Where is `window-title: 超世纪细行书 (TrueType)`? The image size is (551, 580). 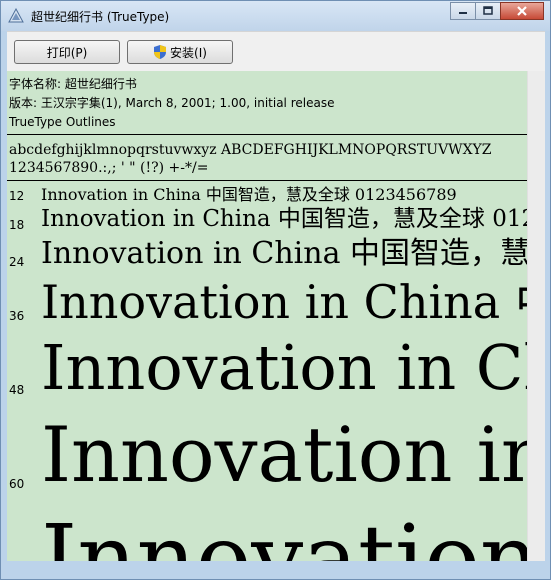
window-title: 超世纪细行书 (TrueType) is located at coordinates (100, 17).